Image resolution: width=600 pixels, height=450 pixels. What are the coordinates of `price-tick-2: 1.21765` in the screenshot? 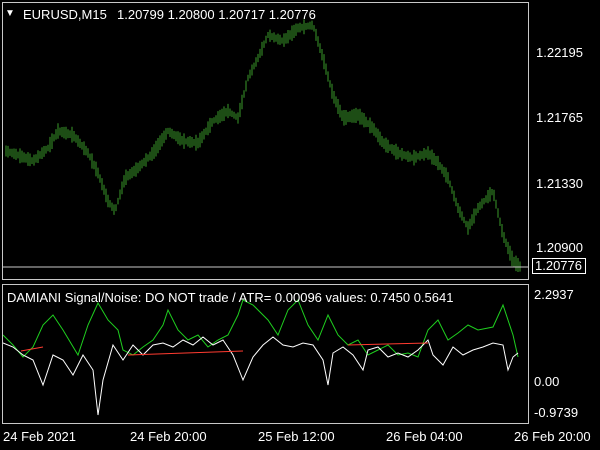 It's located at (559, 117).